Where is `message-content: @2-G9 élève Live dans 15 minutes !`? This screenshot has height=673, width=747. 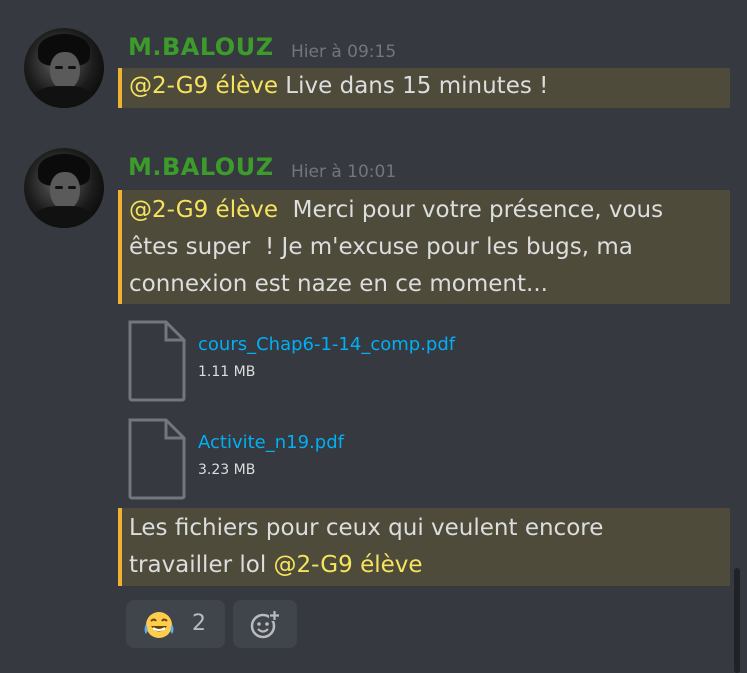 message-content: @2-G9 élève Live dans 15 minutes ! is located at coordinates (424, 88).